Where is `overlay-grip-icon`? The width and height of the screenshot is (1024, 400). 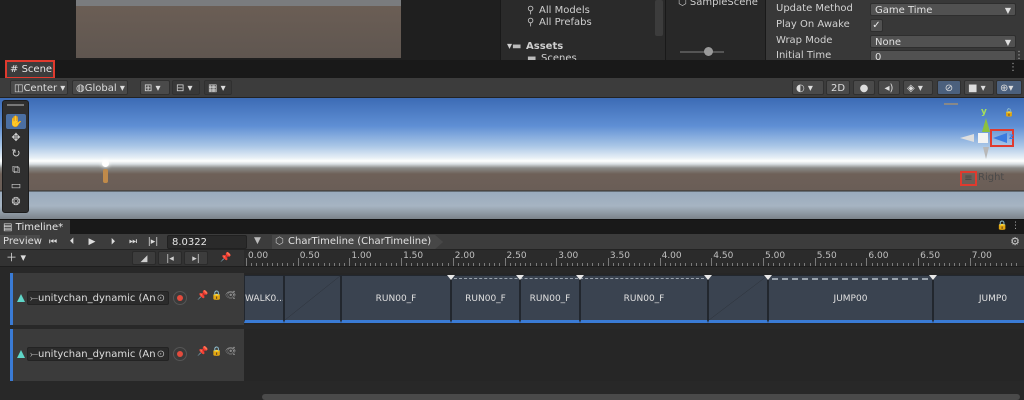
overlay-grip-icon is located at coordinates (15, 105).